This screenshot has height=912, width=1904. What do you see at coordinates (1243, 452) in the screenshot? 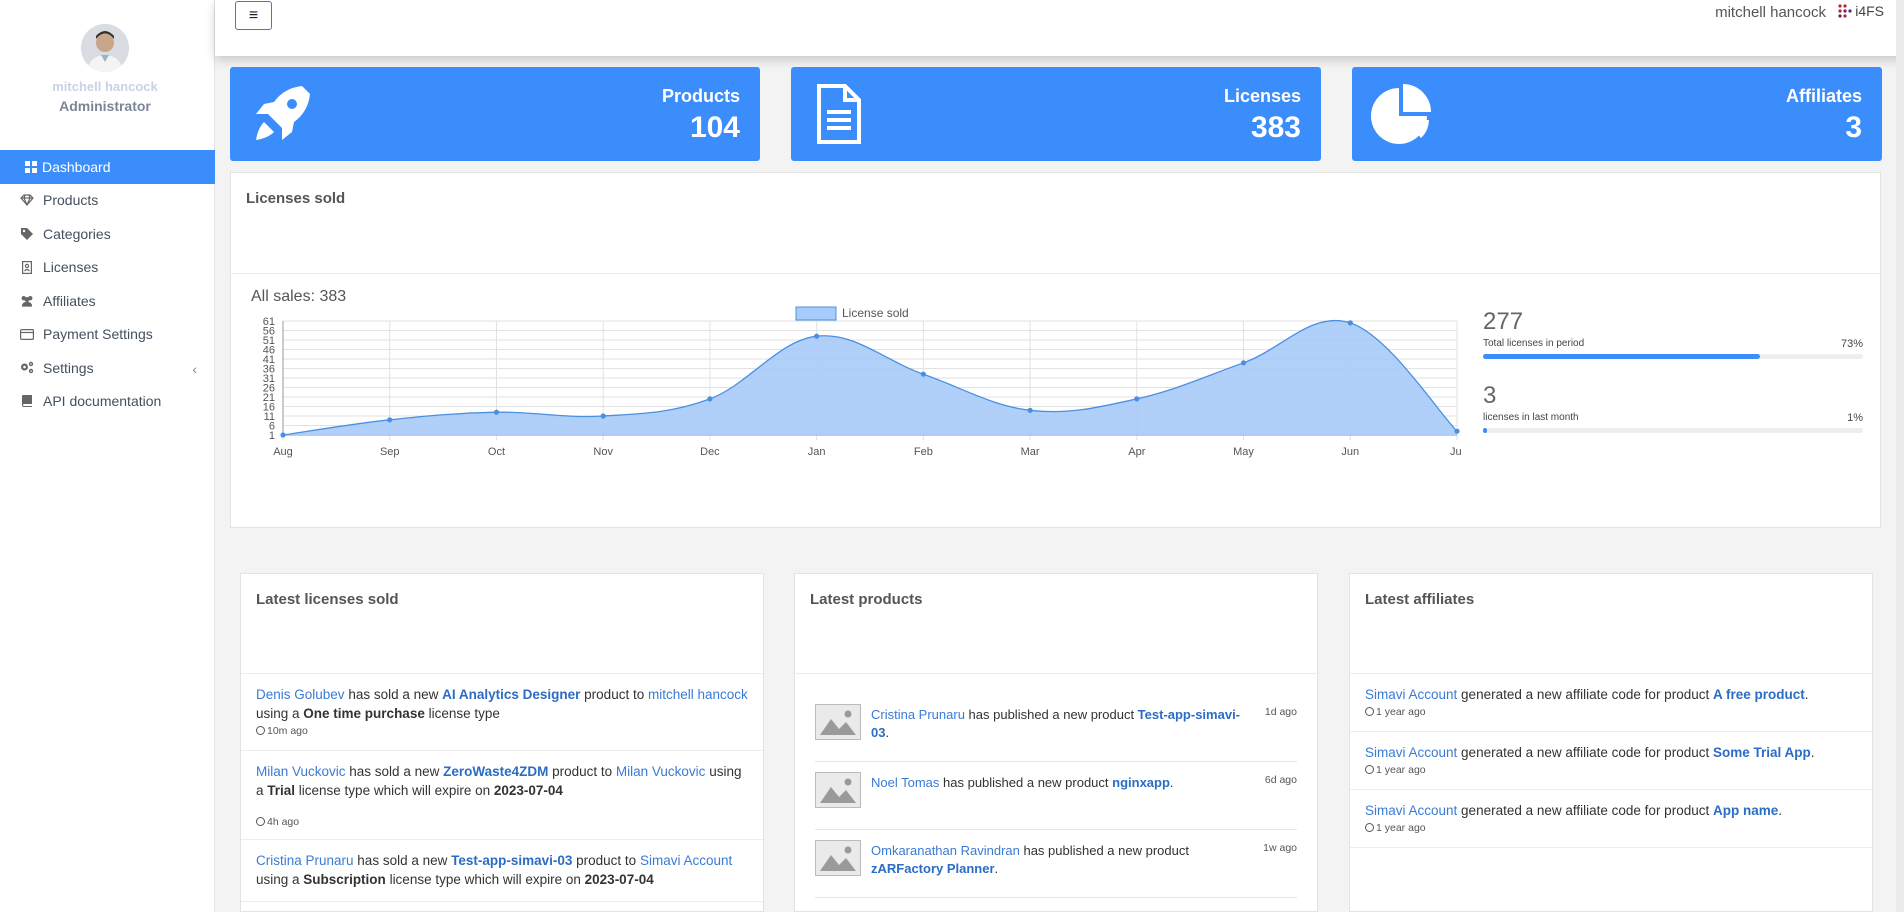
I see `x-tick-label: May` at bounding box center [1243, 452].